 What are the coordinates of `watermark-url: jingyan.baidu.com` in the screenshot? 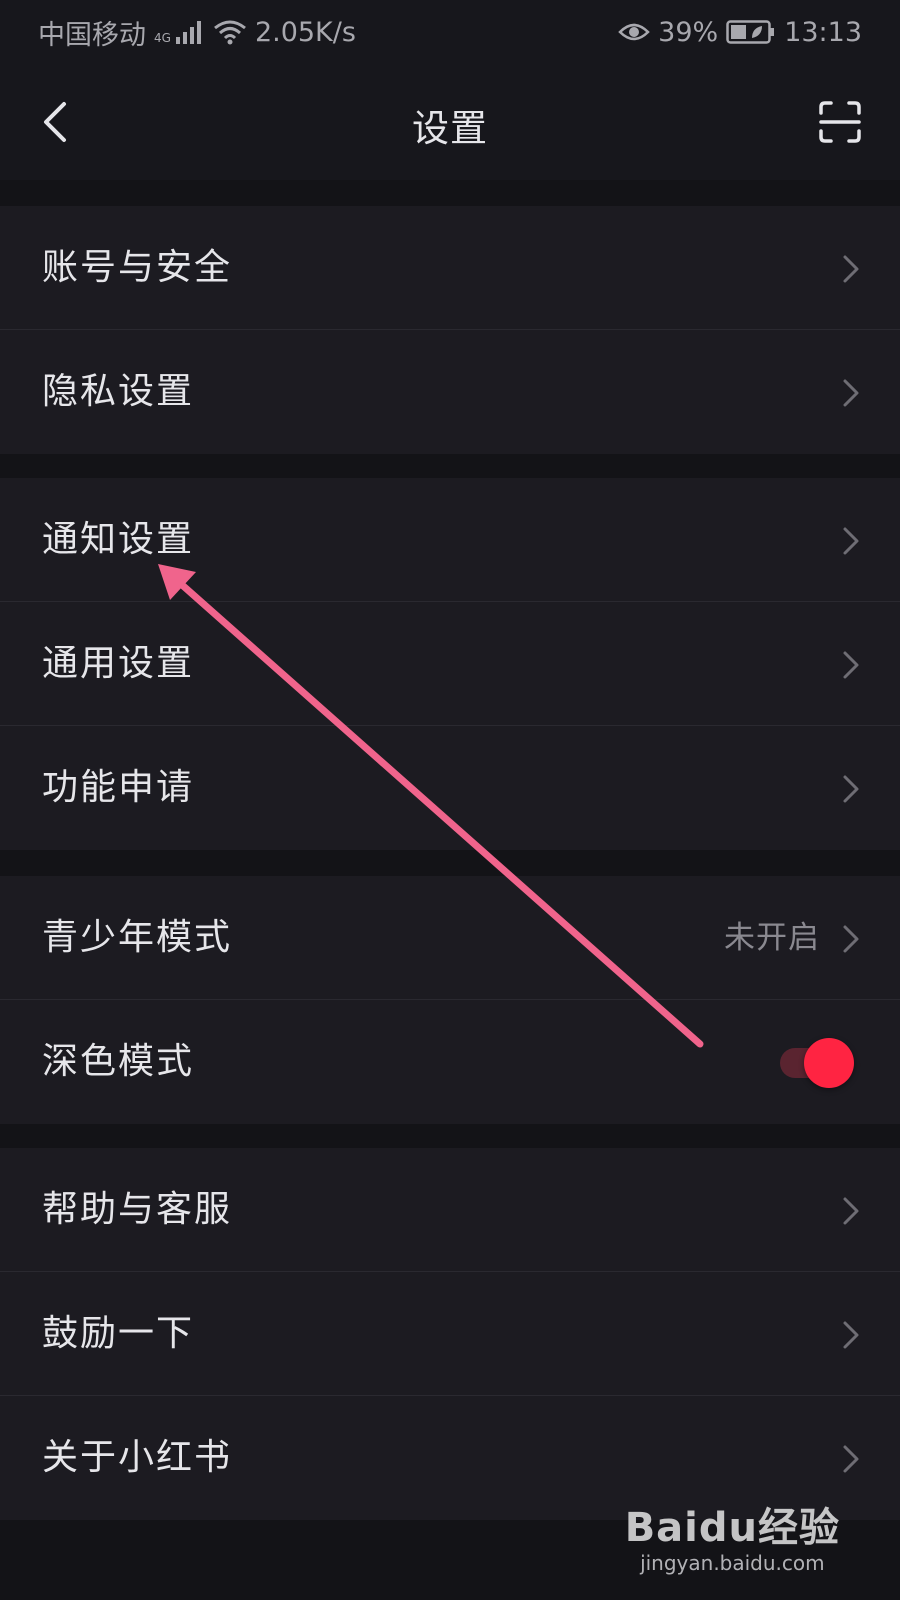 It's located at (732, 1563).